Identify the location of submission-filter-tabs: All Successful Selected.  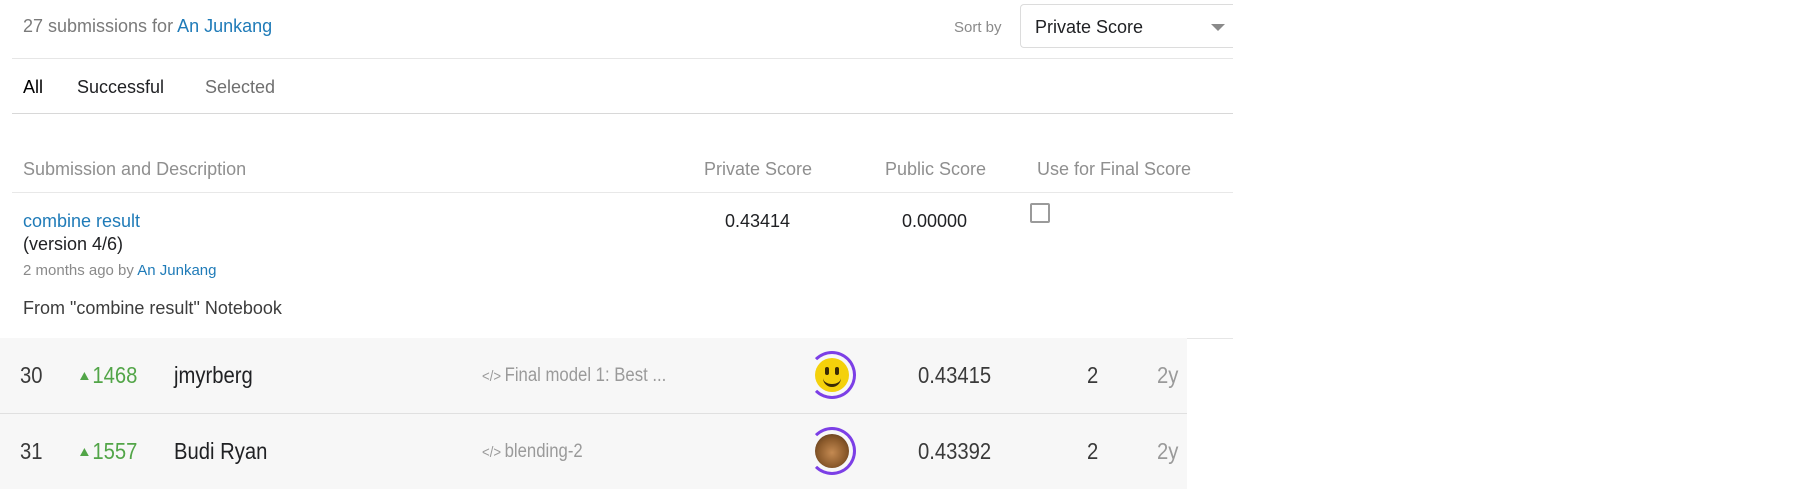
(622, 86).